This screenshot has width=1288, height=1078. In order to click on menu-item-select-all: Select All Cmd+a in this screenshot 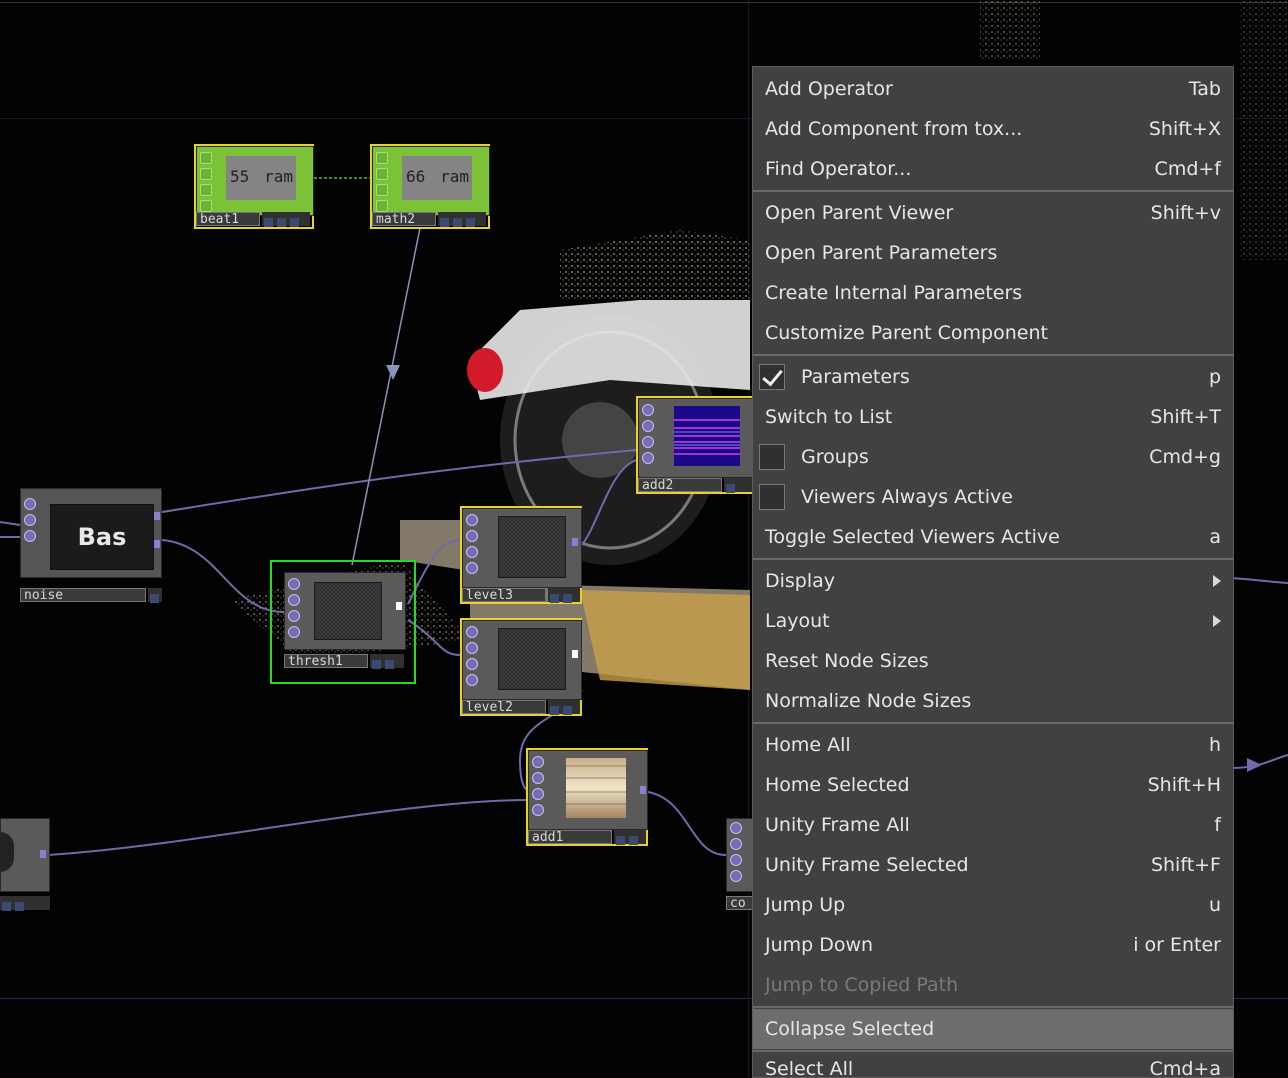, I will do `click(993, 1063)`.